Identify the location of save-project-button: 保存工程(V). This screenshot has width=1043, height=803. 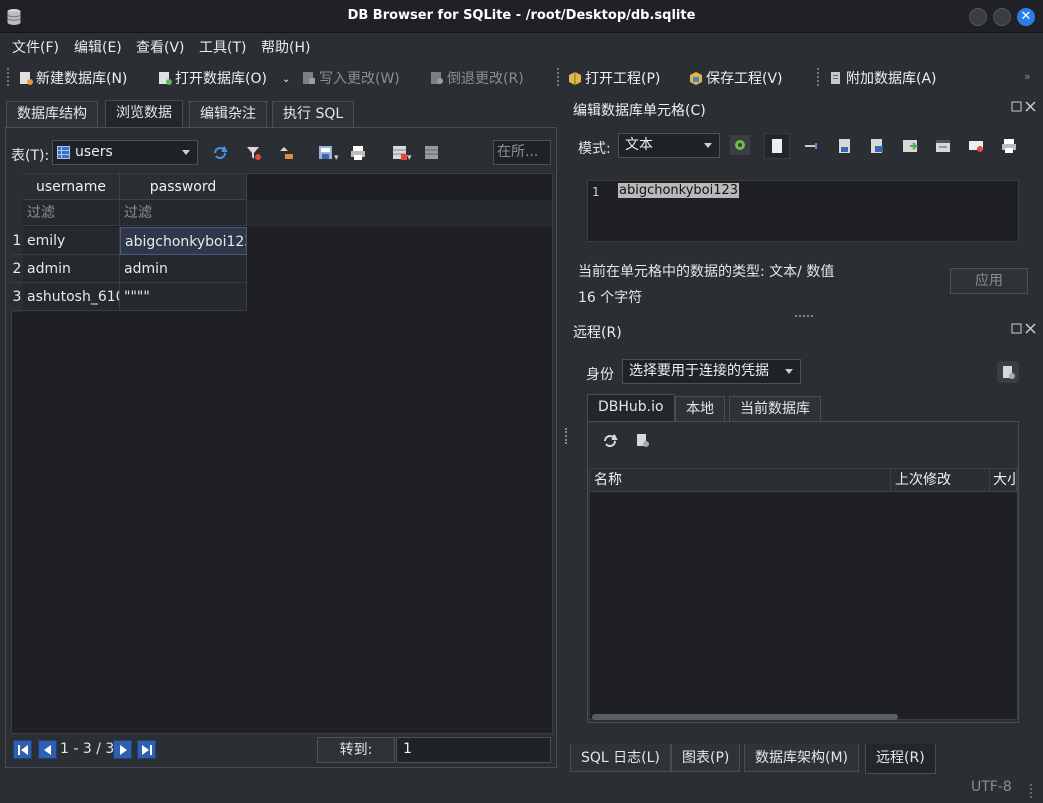
(736, 78).